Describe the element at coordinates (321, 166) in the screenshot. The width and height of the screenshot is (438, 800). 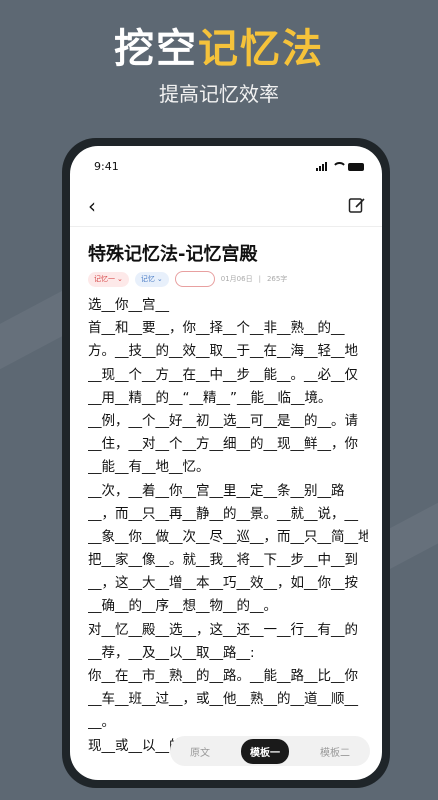
I see `signal-icon` at that location.